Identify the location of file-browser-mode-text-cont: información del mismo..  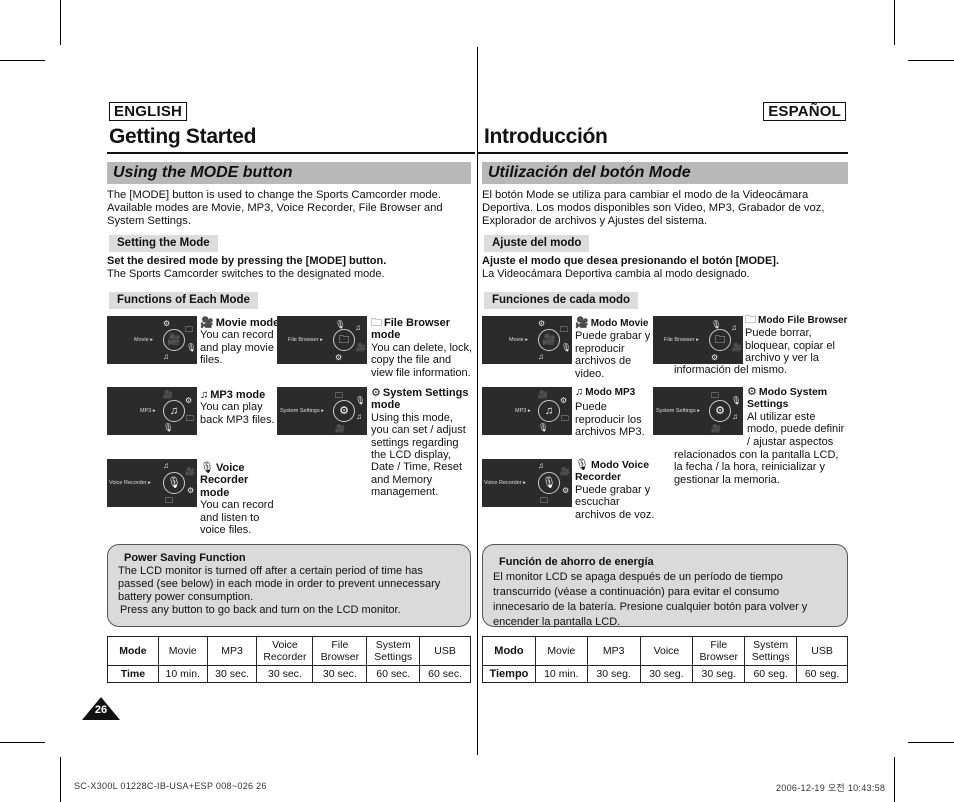
(731, 370).